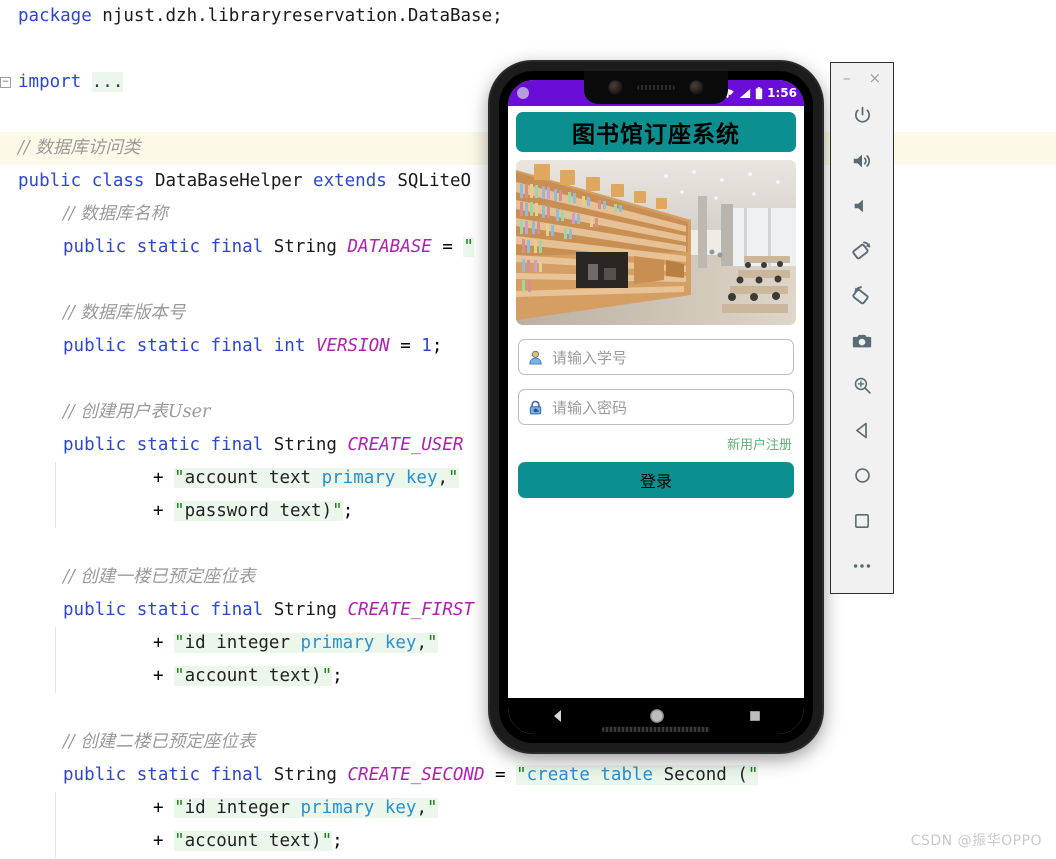 This screenshot has height=859, width=1056. Describe the element at coordinates (5, 82) in the screenshot. I see `fold-marker-icon: −` at that location.